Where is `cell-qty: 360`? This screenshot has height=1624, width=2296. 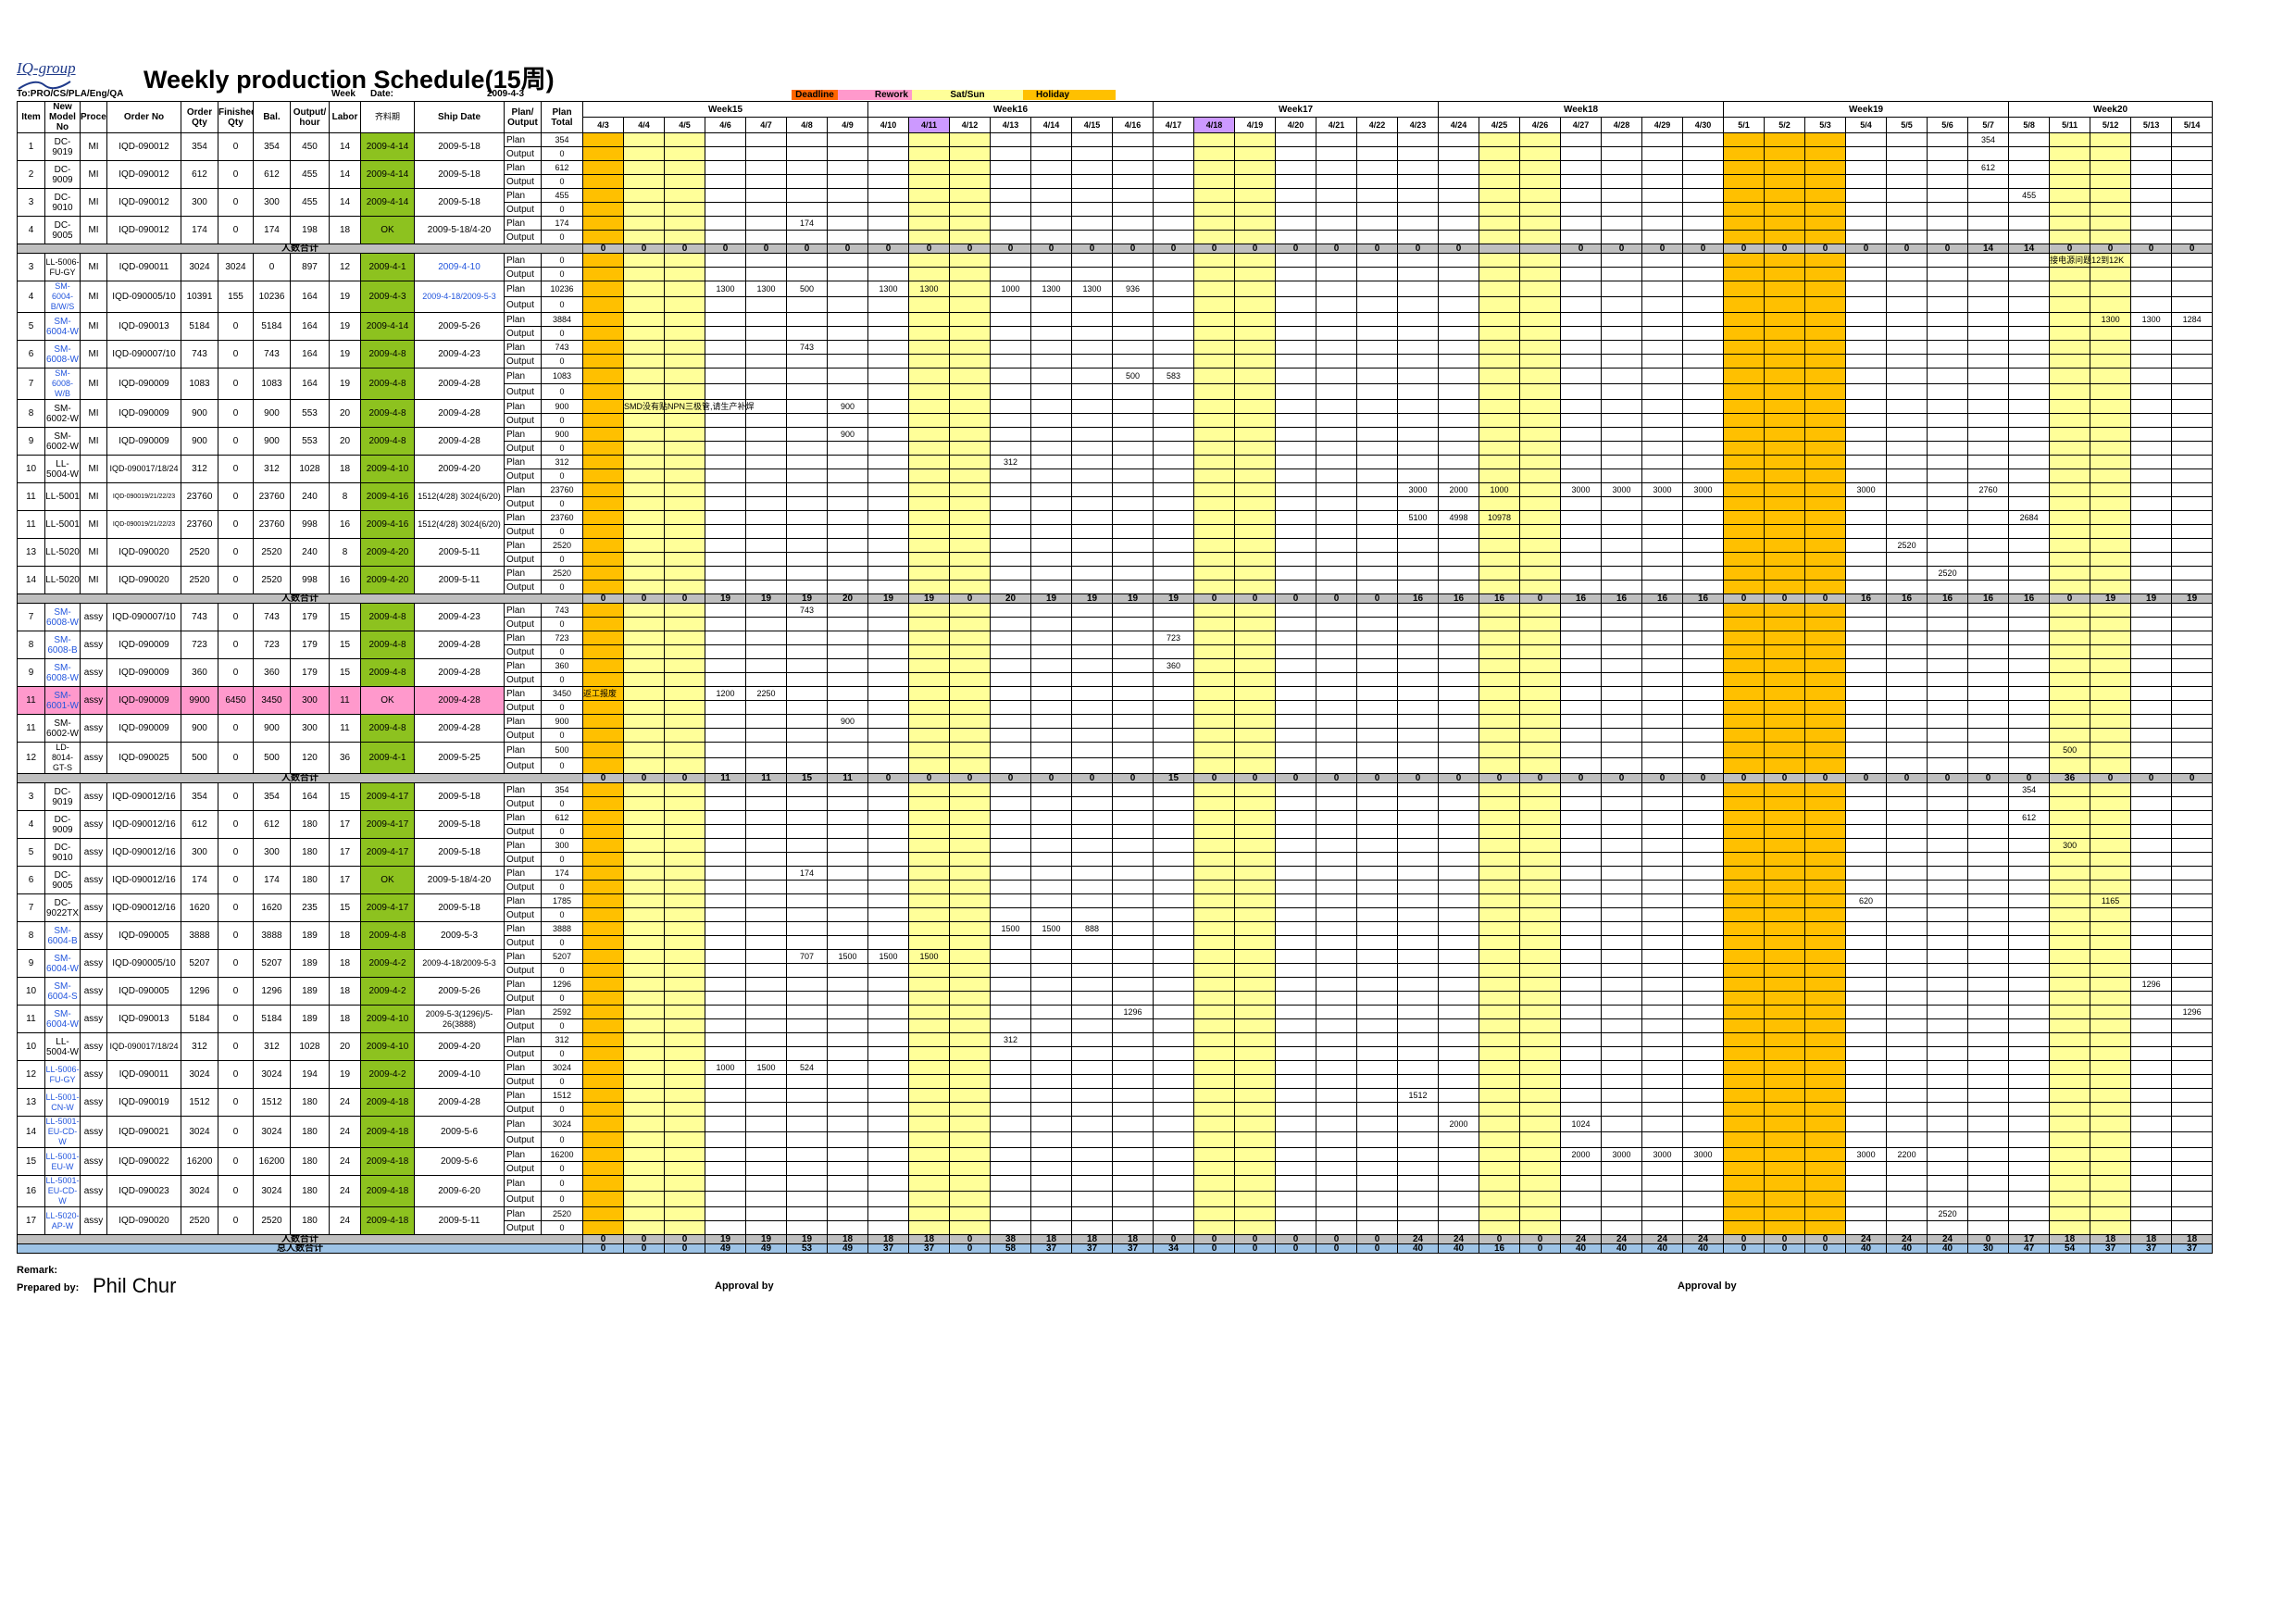 cell-qty: 360 is located at coordinates (199, 672).